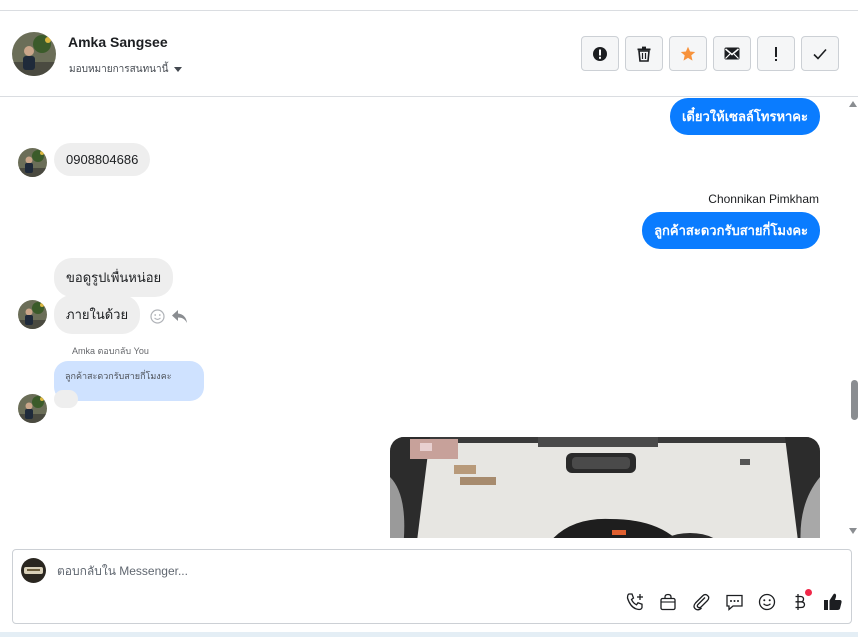 The height and width of the screenshot is (637, 858). I want to click on emoji-icon, so click(767, 602).